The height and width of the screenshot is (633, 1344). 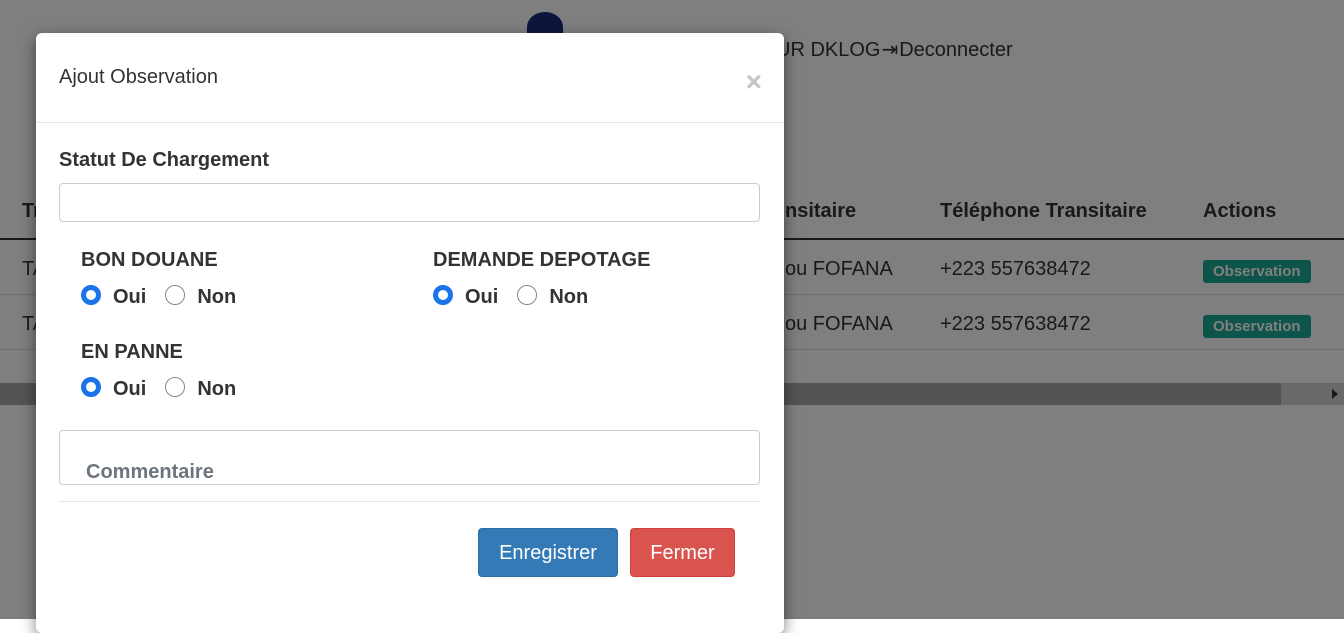 I want to click on statut-input, so click(x=409, y=202).